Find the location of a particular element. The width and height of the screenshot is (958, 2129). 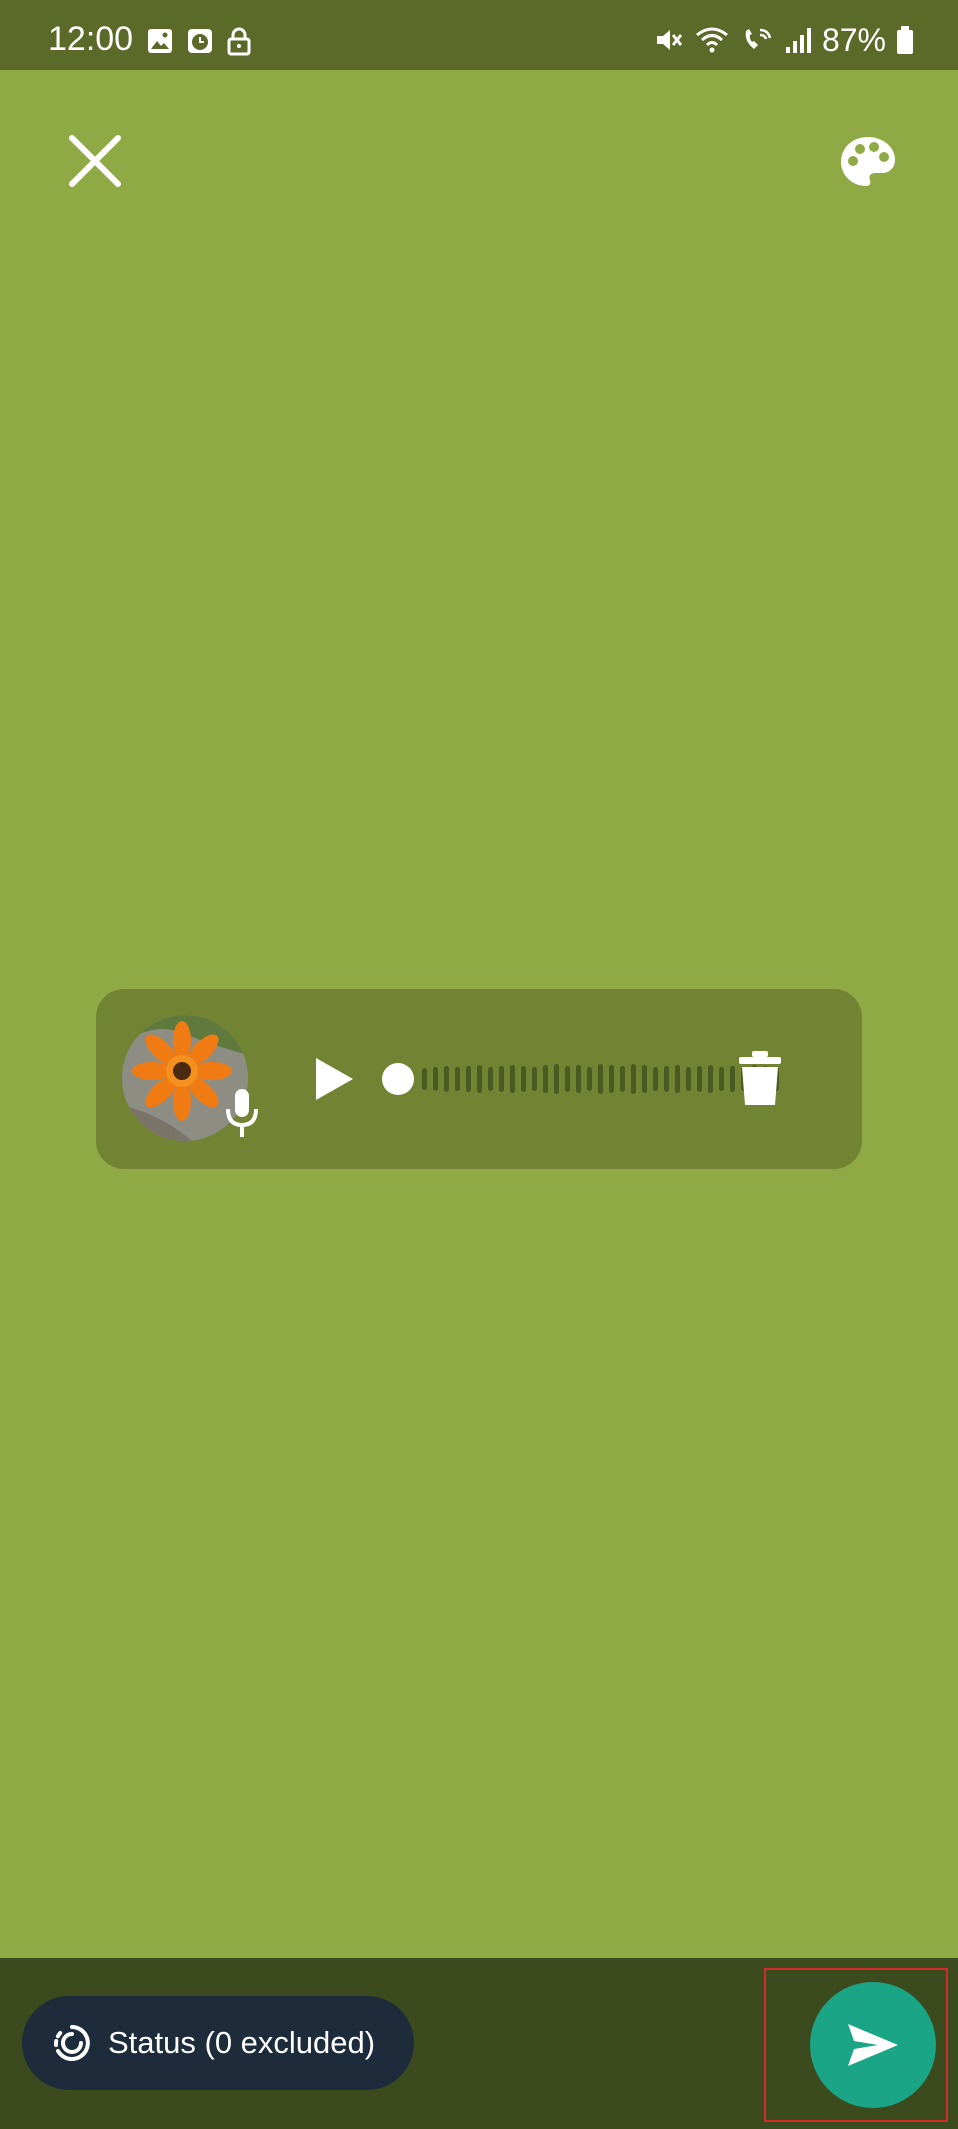

send-button is located at coordinates (873, 2045).